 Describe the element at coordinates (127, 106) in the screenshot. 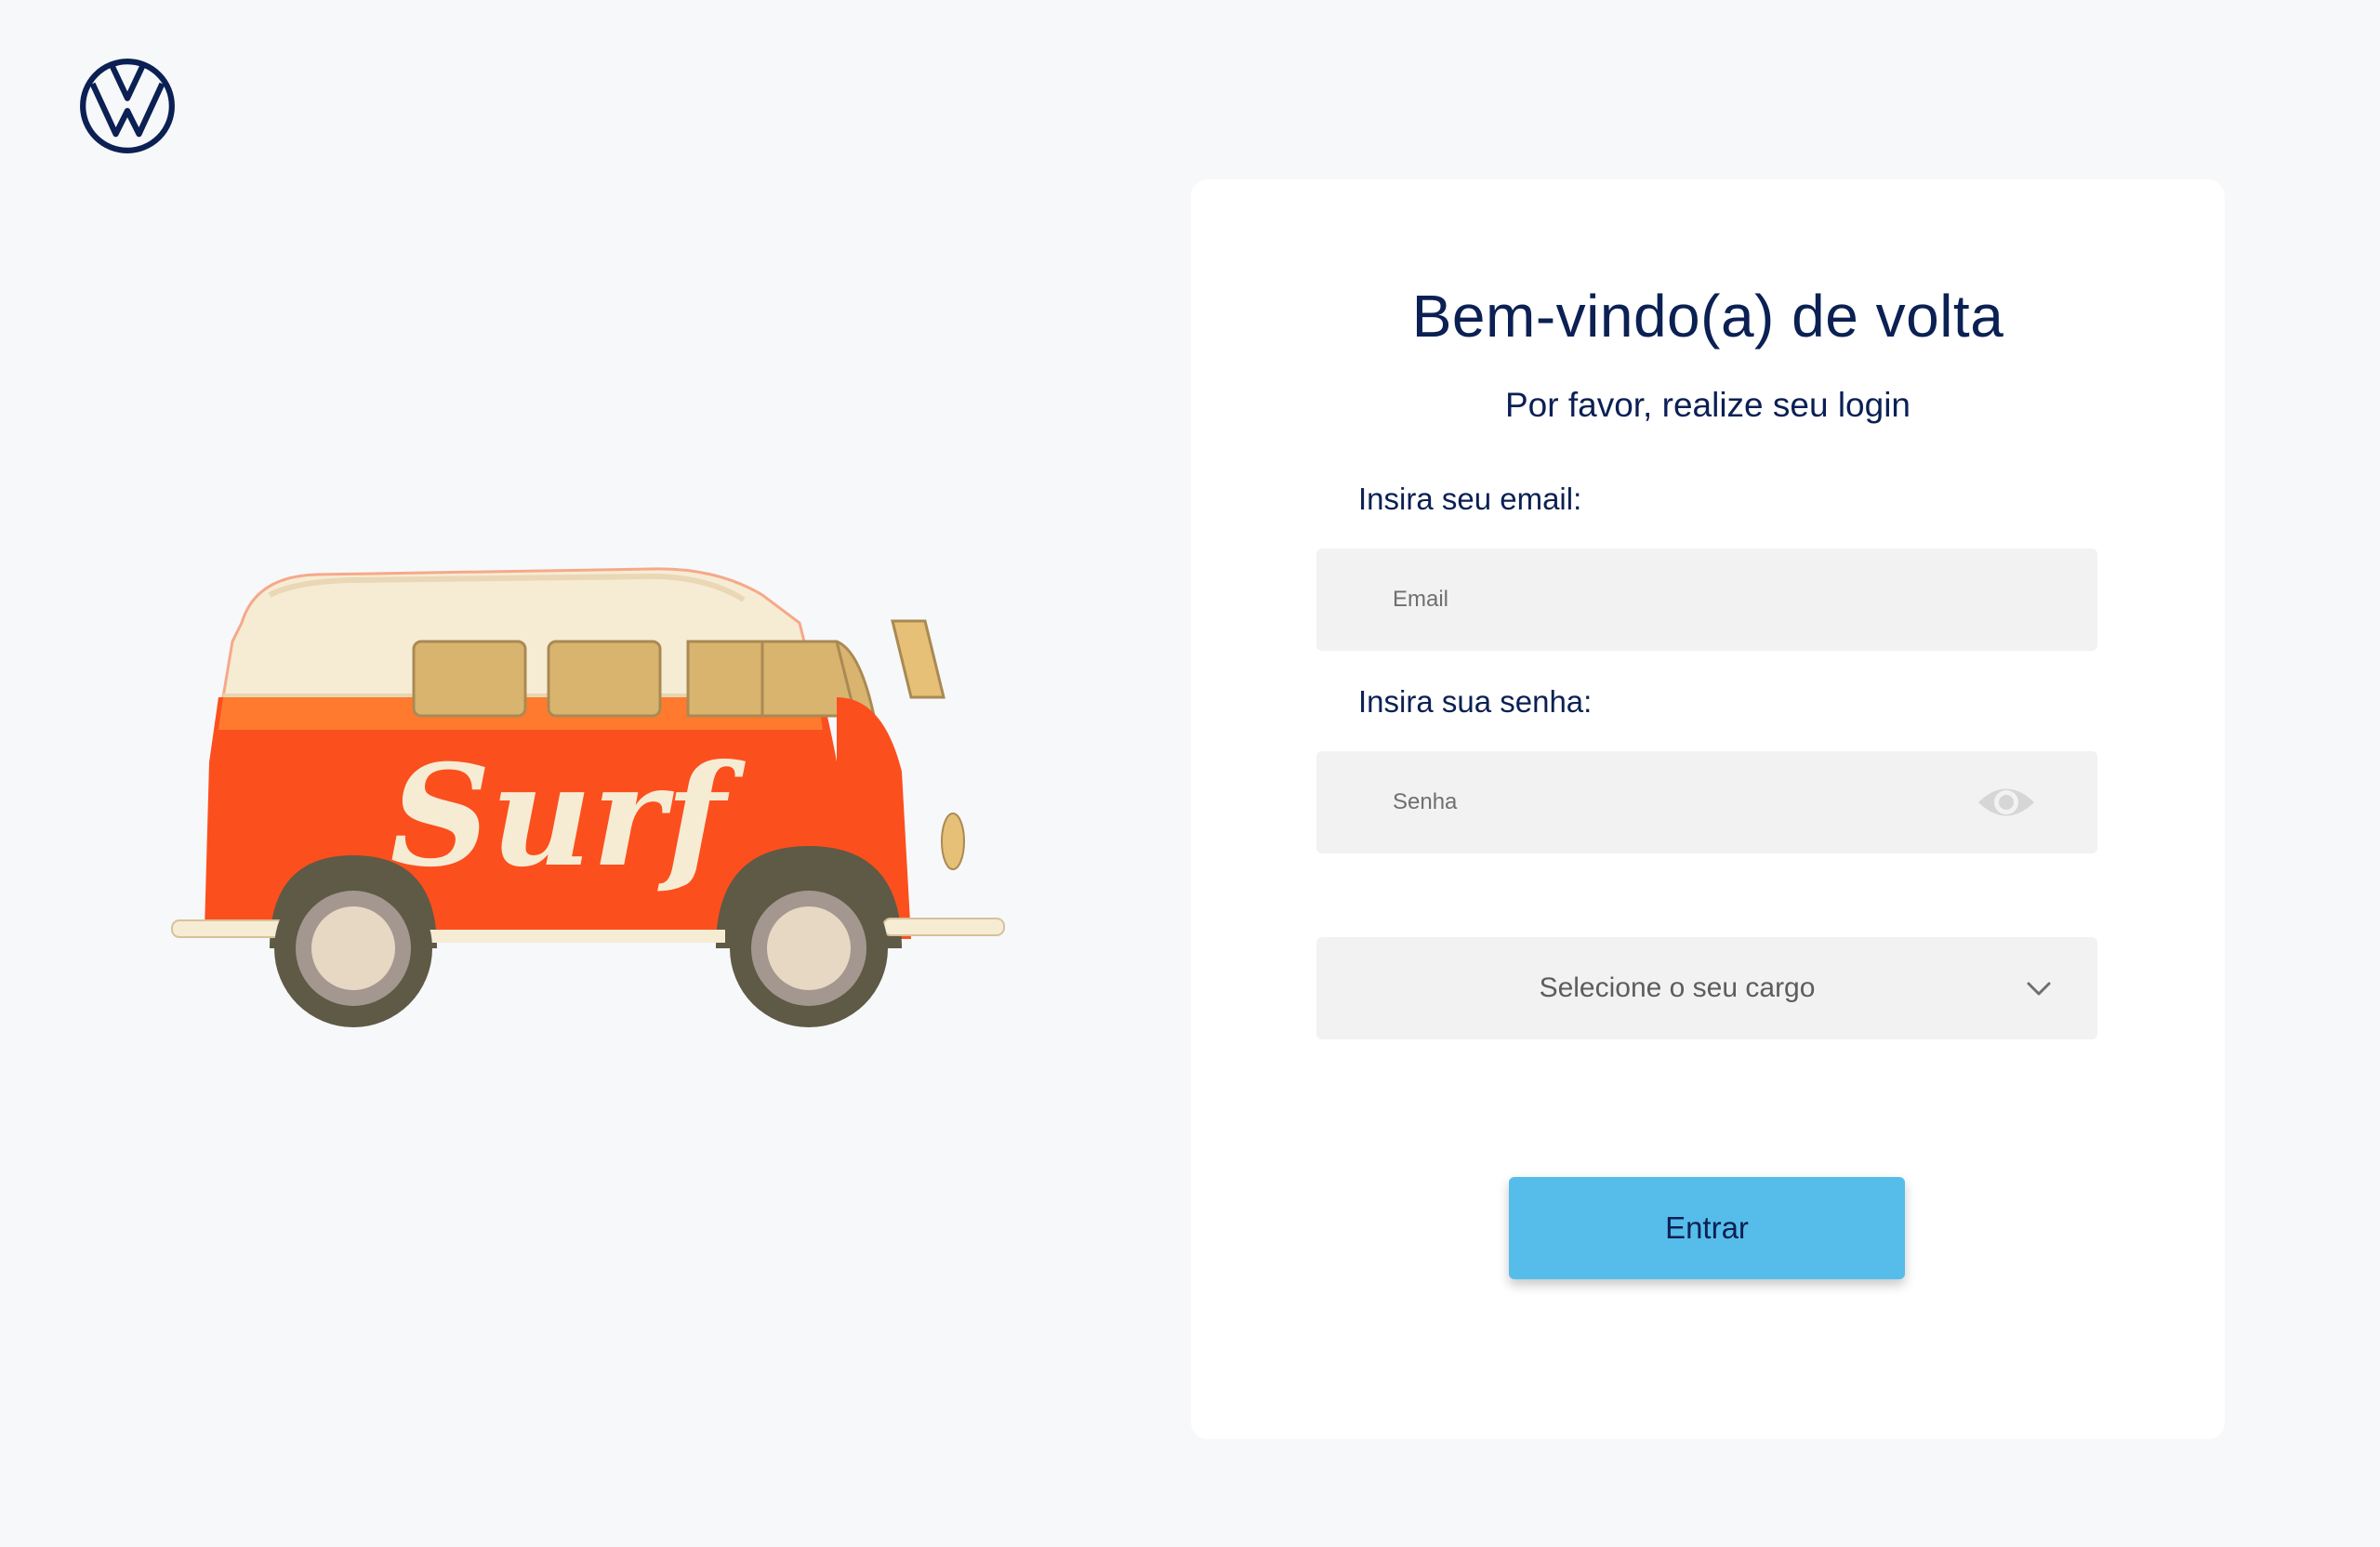

I see `volkswagen-logo-icon` at that location.